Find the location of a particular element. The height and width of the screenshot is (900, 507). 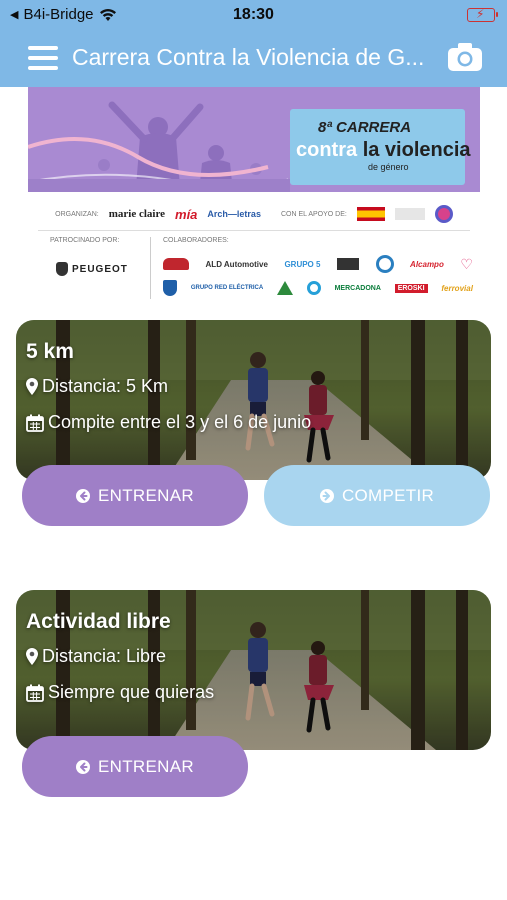

triangle-logo-icon is located at coordinates (284, 288).